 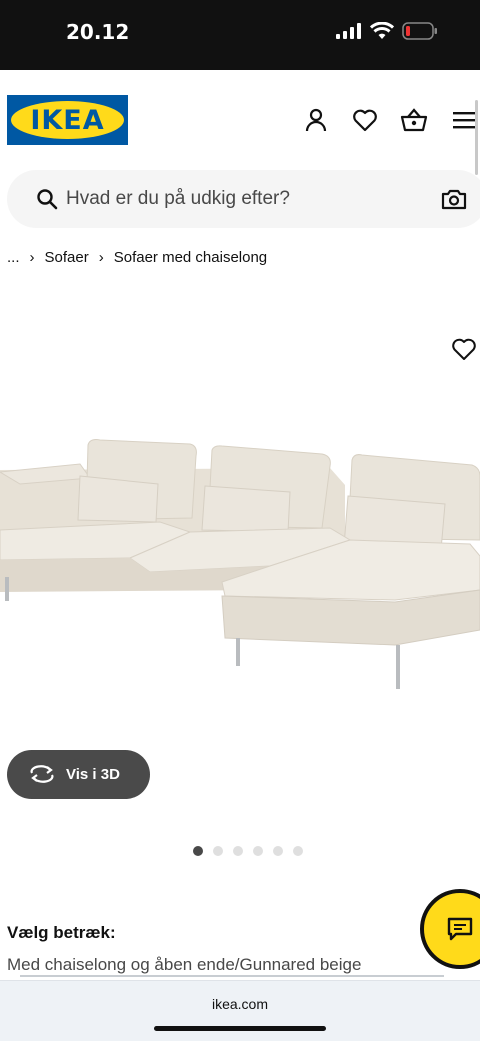 I want to click on breadcrumb-item-sofaer: Sofaer, so click(x=67, y=257).